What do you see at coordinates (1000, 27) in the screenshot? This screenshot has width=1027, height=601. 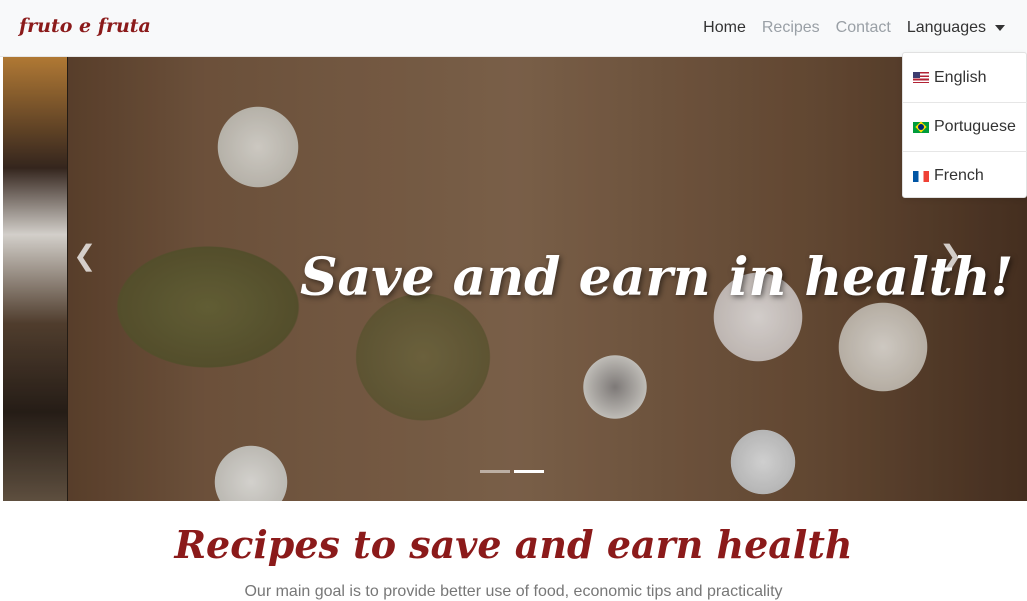 I see `caret-down-icon` at bounding box center [1000, 27].